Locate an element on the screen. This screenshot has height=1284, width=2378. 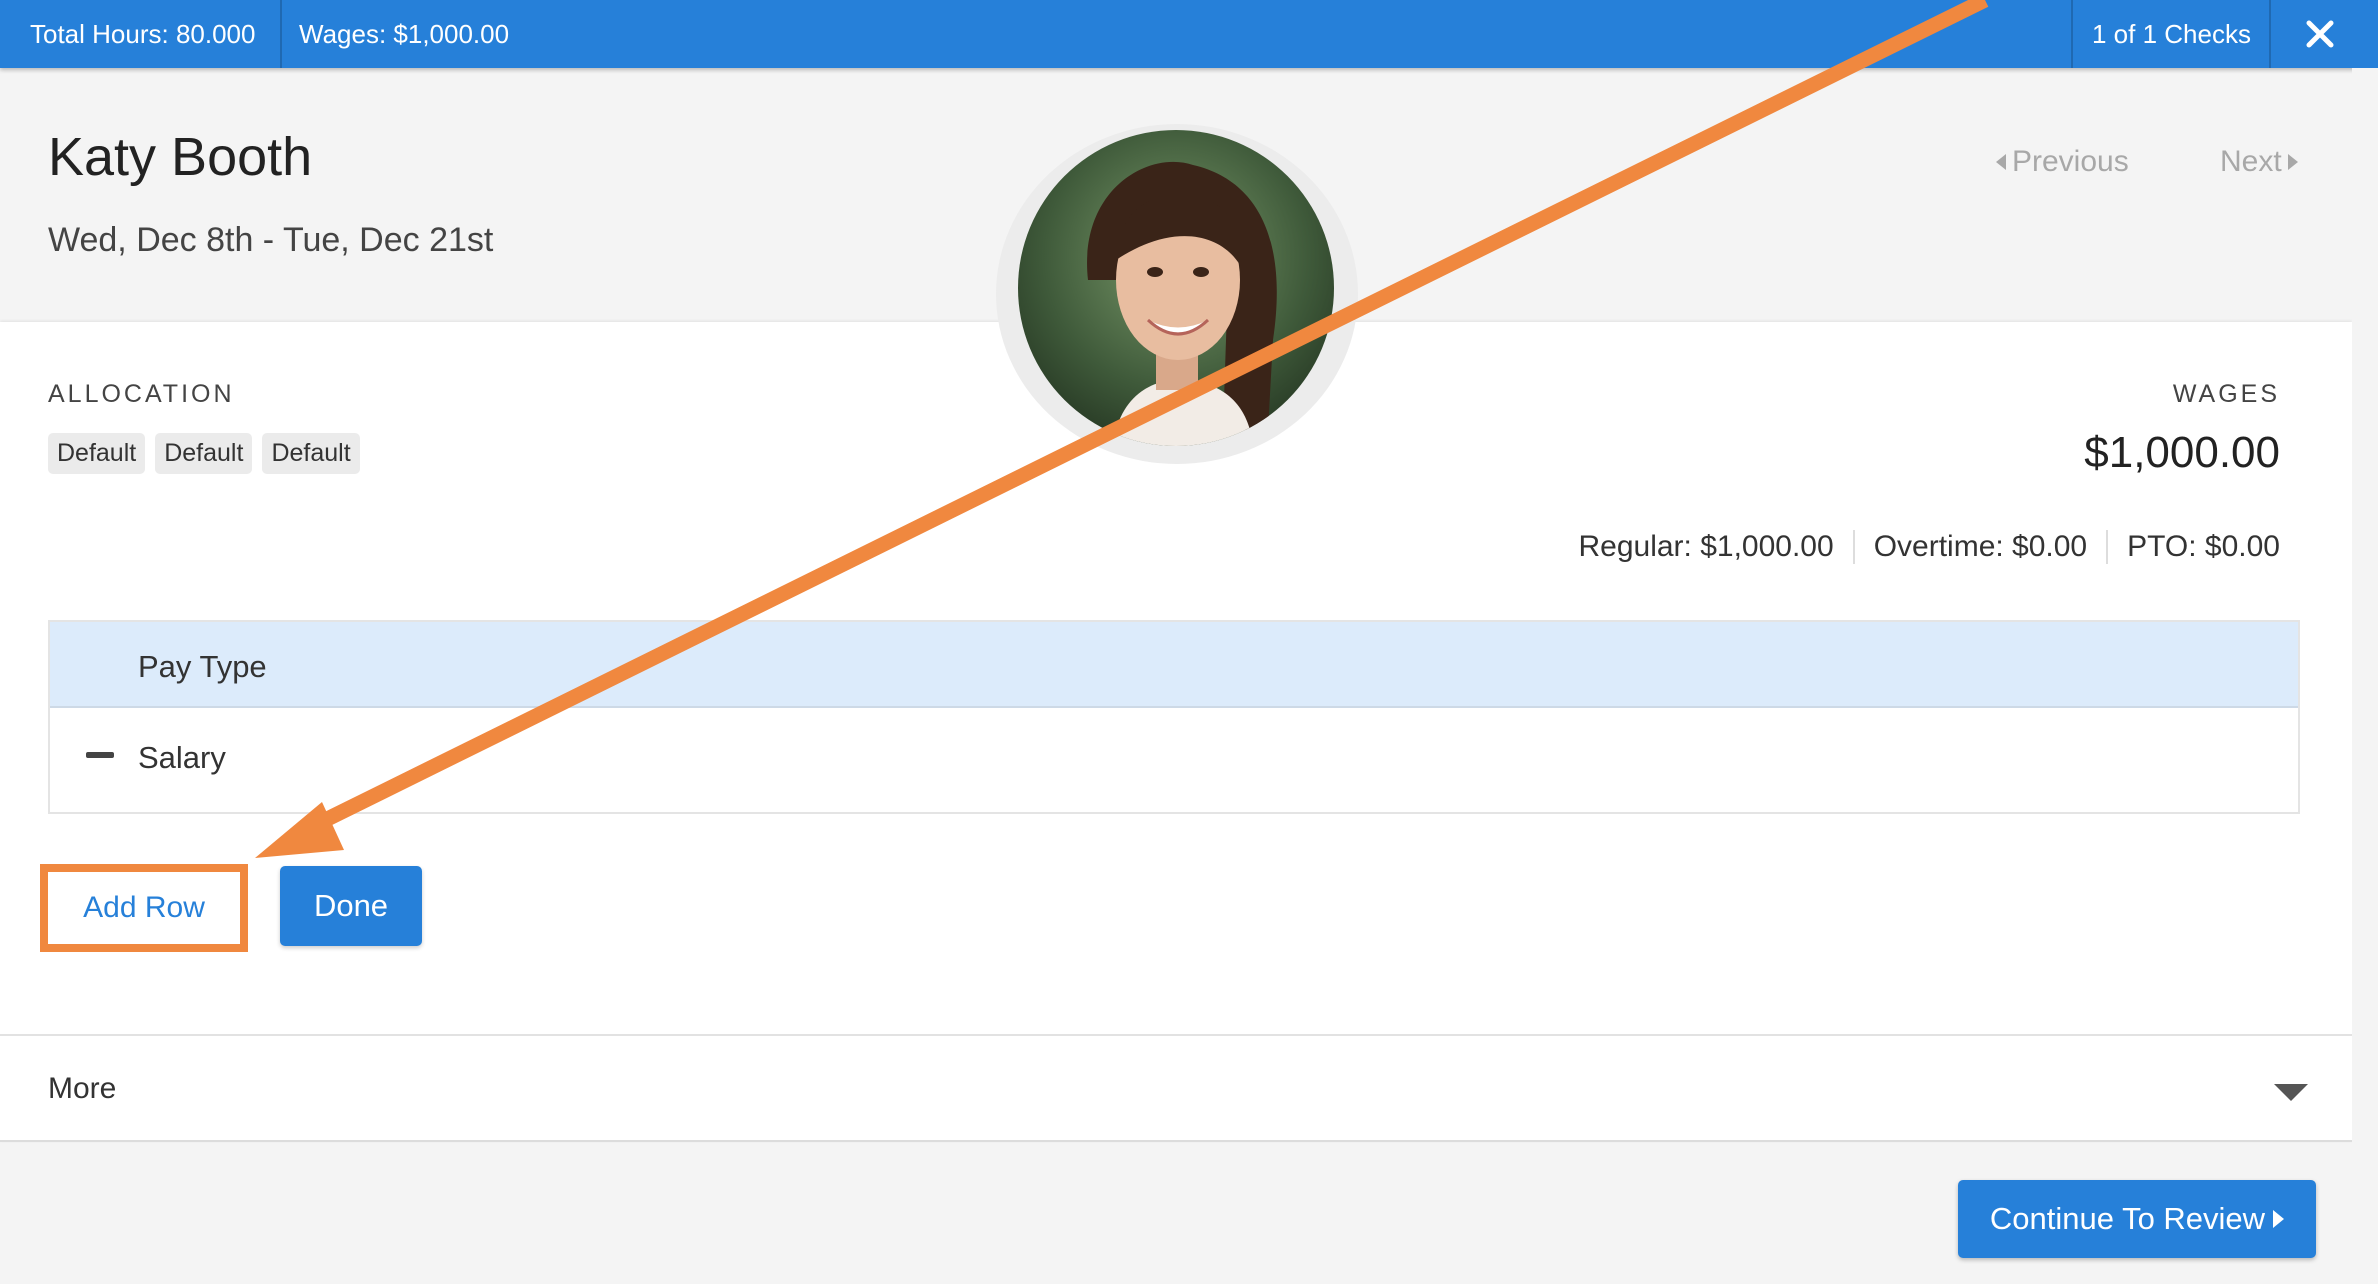
total-wages: Wages: $1,000.00 is located at coordinates (404, 33).